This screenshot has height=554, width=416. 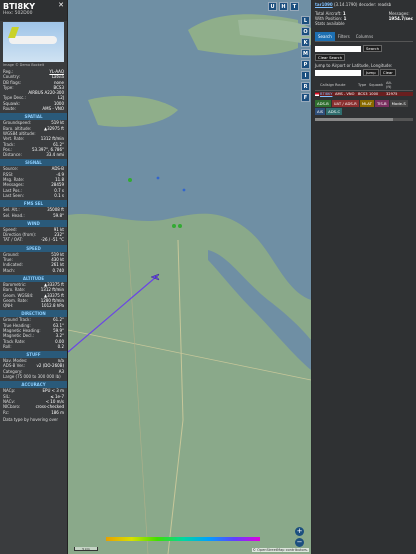 I want to click on row-type: BCS3, so click(x=363, y=94).